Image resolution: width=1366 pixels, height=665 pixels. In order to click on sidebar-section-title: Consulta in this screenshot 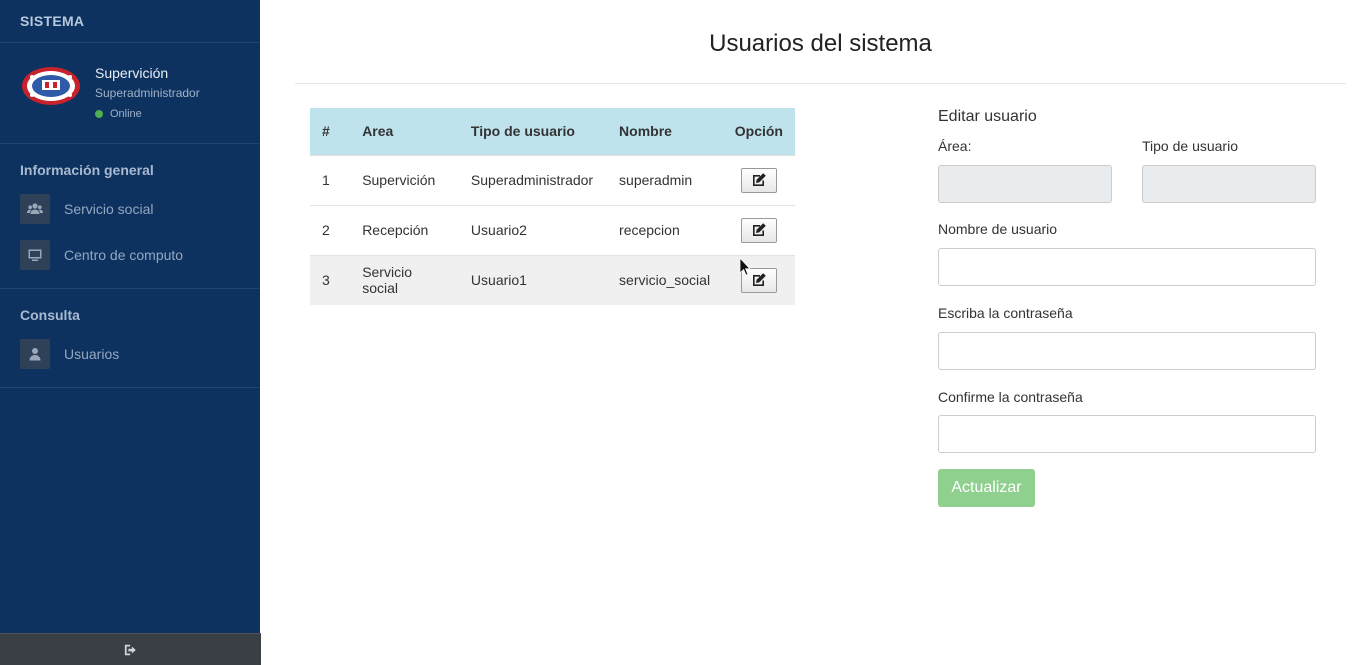, I will do `click(50, 315)`.